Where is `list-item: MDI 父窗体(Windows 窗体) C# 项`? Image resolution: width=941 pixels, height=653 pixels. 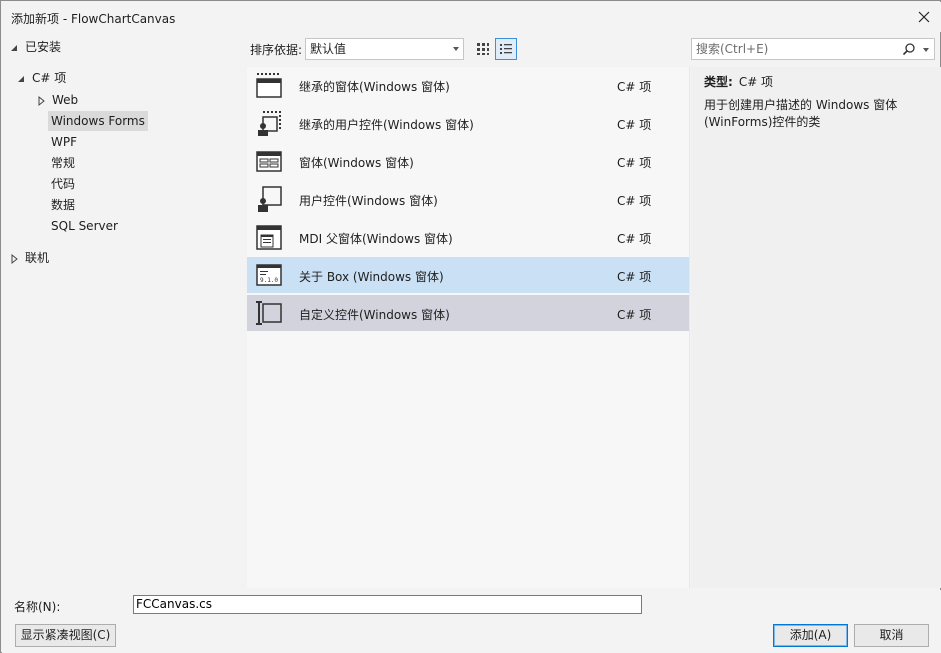 list-item: MDI 父窗体(Windows 窗体) C# 项 is located at coordinates (468, 237).